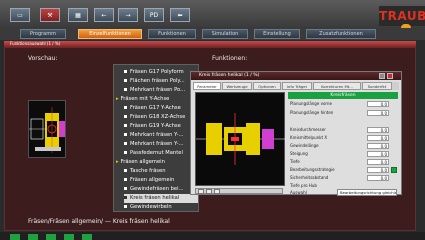 The height and width of the screenshot is (240, 425). I want to click on dialog-tab-info-traeger: Info Träger, so click(297, 86).